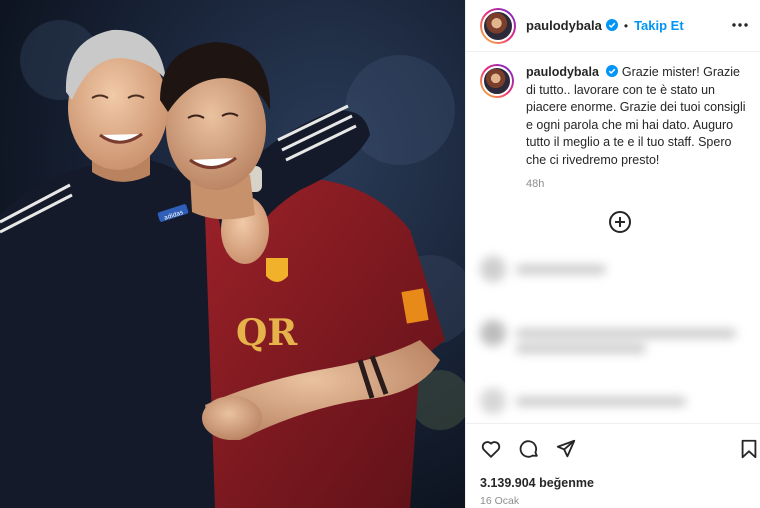  I want to click on more-options-icon, so click(740, 25).